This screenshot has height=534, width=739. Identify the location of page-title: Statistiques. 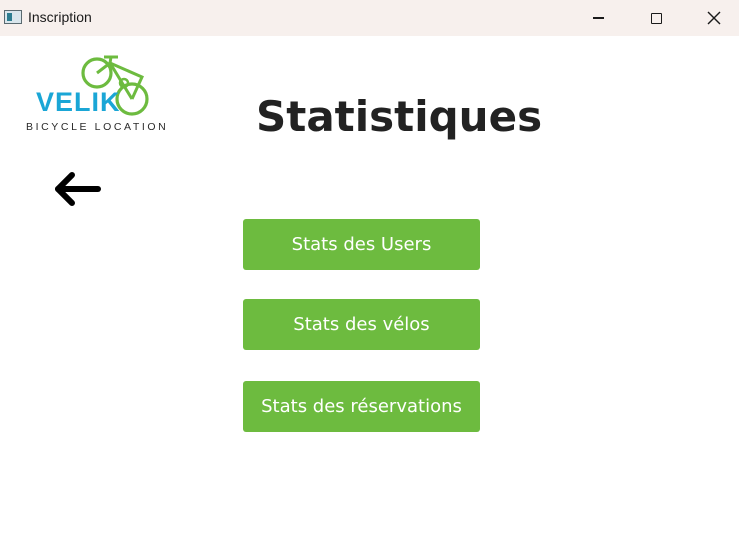
(399, 116).